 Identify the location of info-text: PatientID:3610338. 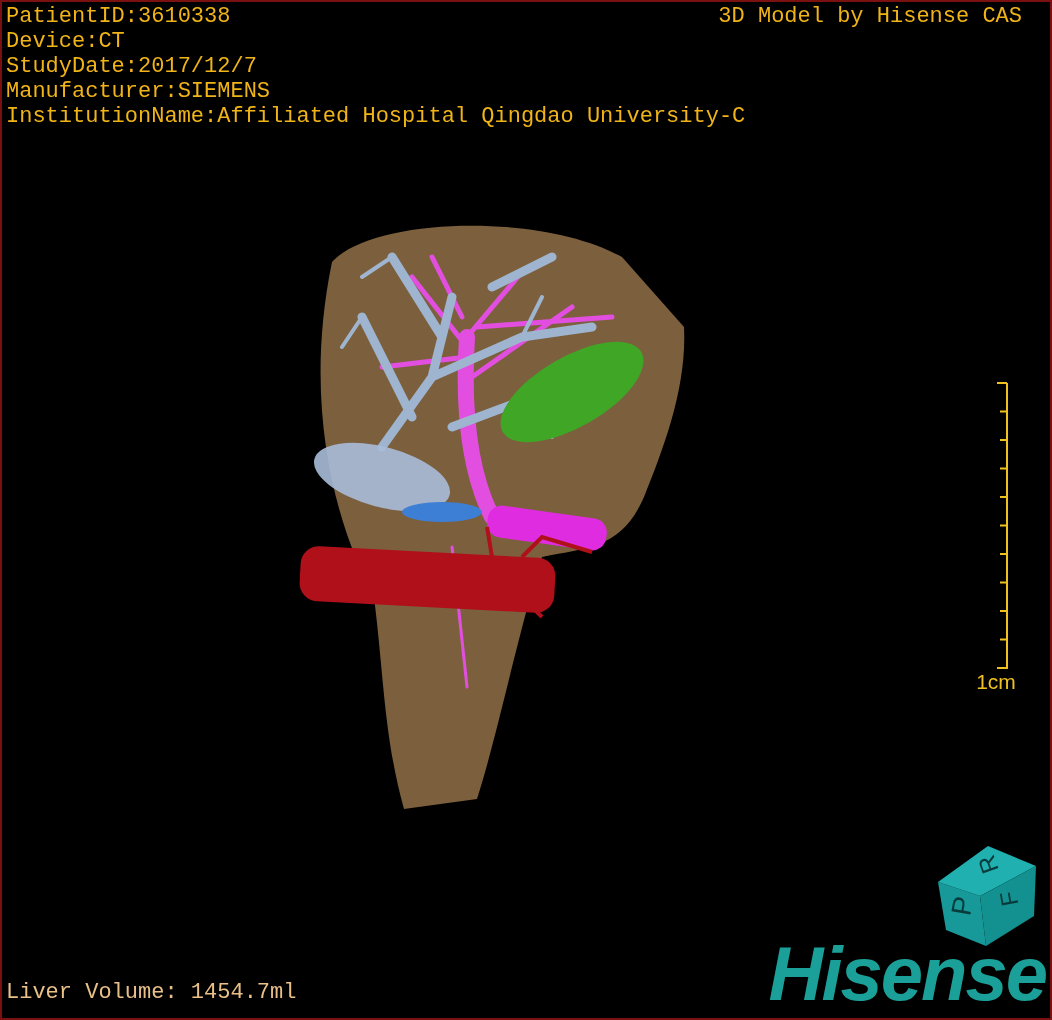
(118, 16).